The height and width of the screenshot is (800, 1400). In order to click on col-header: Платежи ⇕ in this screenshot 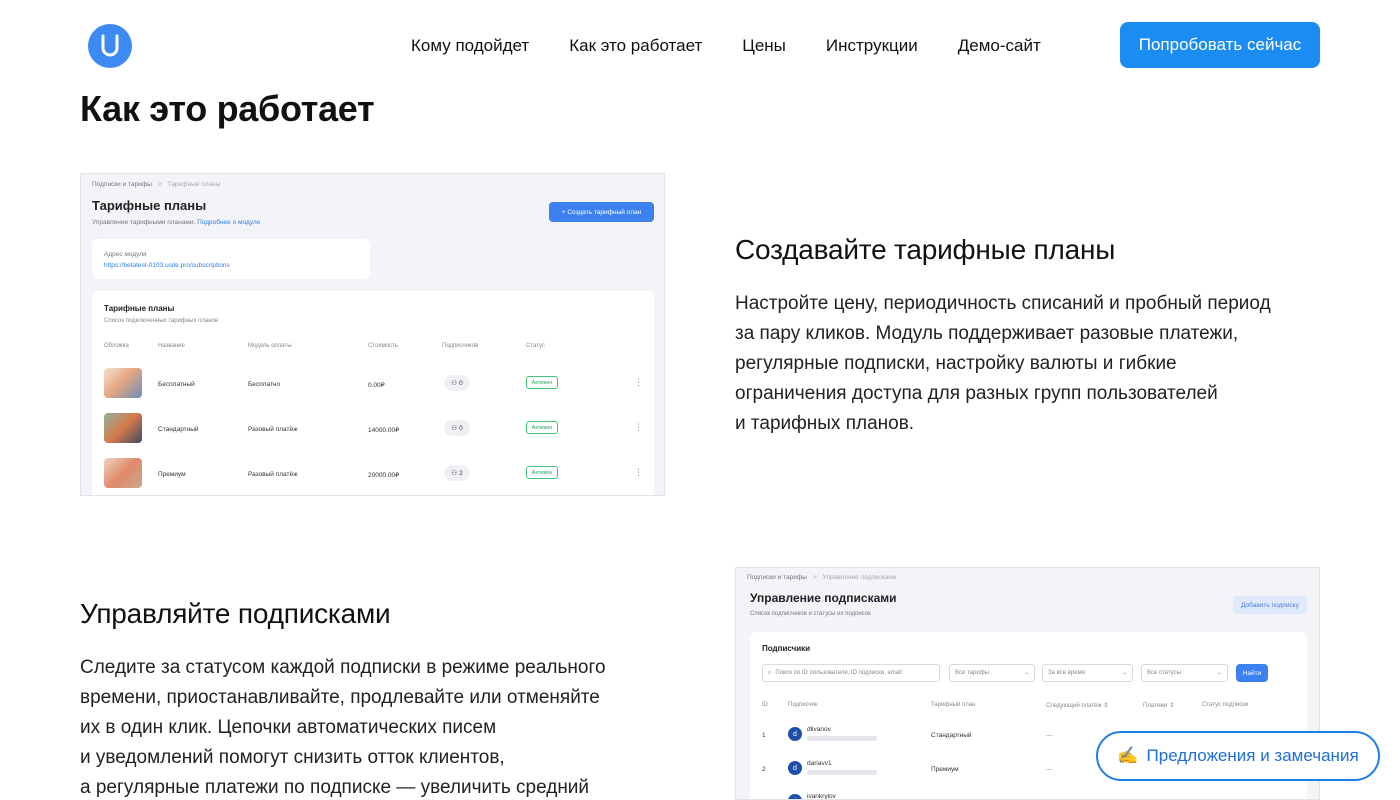, I will do `click(1159, 706)`.